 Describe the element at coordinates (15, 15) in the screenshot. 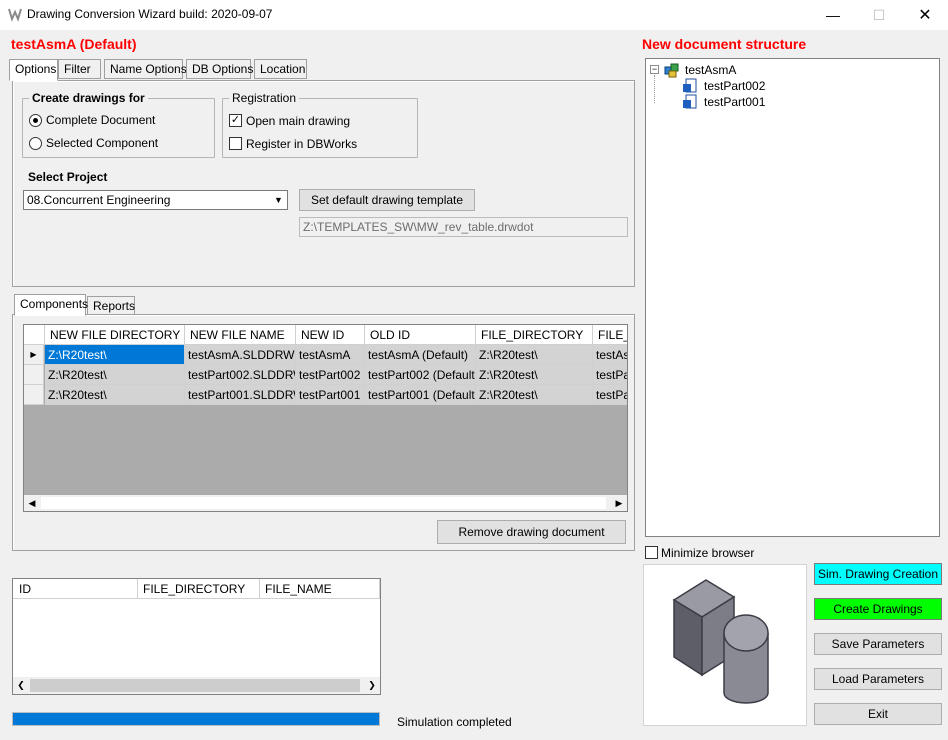

I see `app-logo-icon` at that location.